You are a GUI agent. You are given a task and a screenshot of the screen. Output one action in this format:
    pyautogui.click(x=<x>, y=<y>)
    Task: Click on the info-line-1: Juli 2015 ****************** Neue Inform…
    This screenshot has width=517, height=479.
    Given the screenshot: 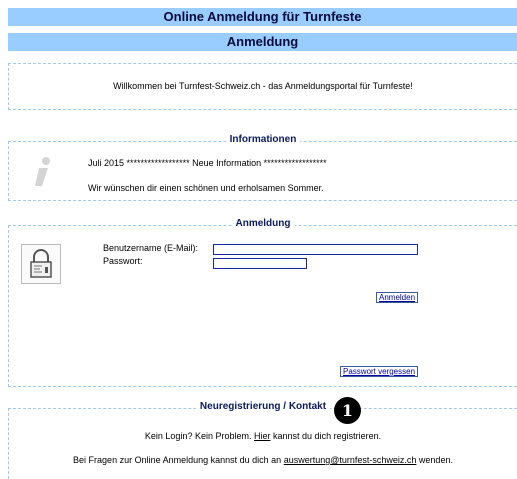 What is the action you would take?
    pyautogui.click(x=207, y=163)
    